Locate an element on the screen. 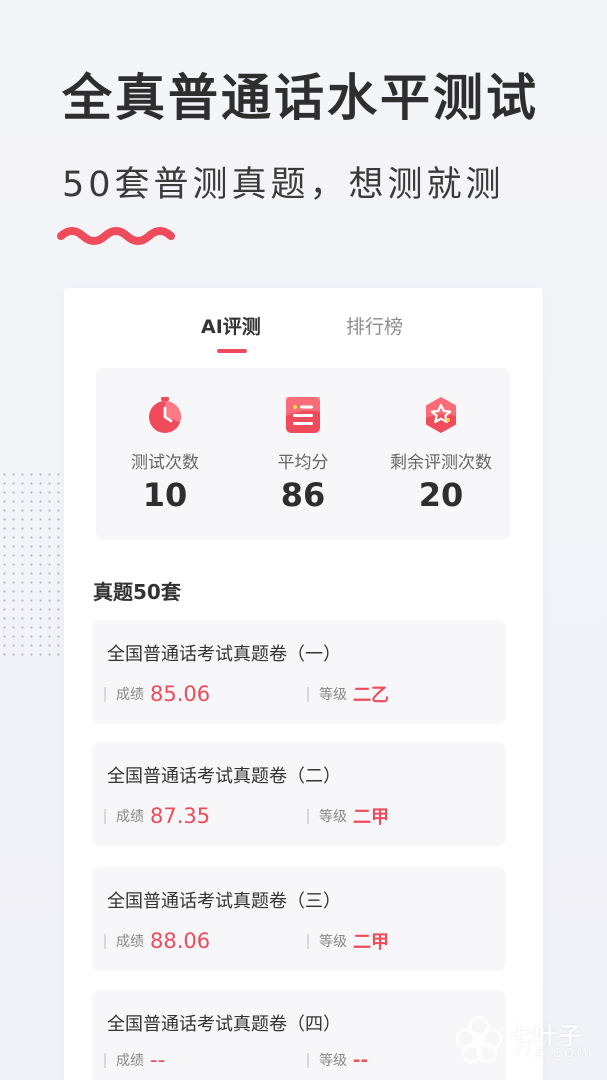 This screenshot has height=1080, width=607. exam-score: 成绩 85.06 is located at coordinates (157, 694).